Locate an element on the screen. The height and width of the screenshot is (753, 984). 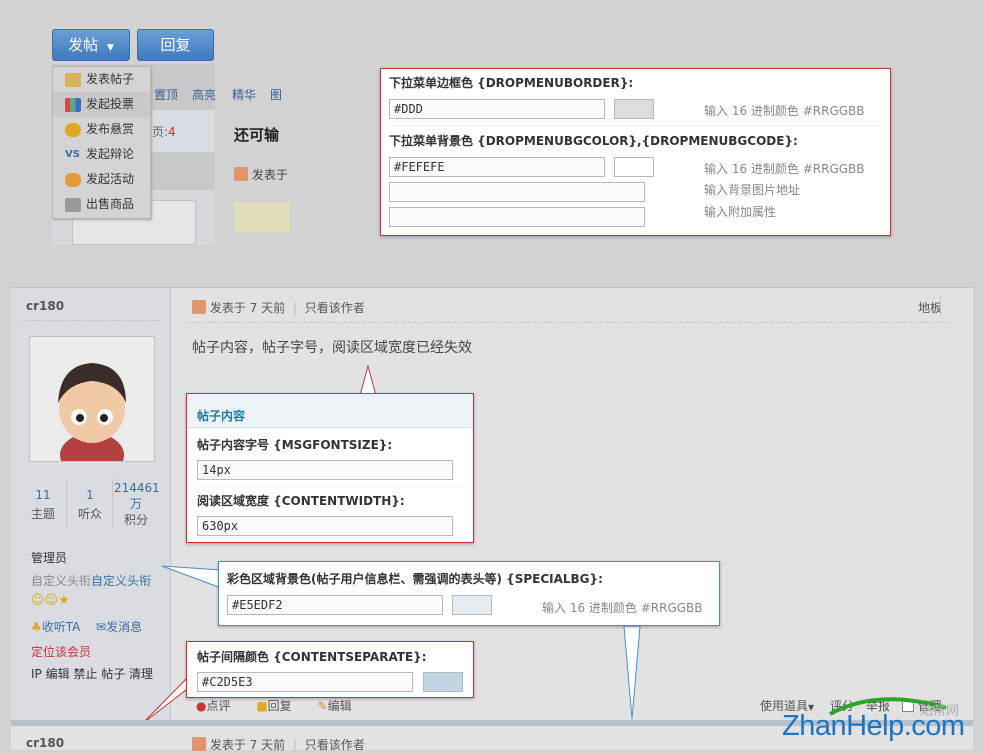
posted-label: 发表于 is located at coordinates (269, 175).